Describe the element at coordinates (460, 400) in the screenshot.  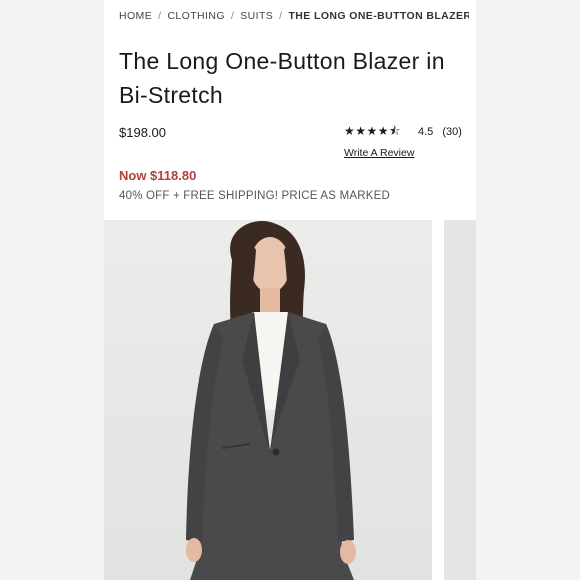
I see `next-product-image` at that location.